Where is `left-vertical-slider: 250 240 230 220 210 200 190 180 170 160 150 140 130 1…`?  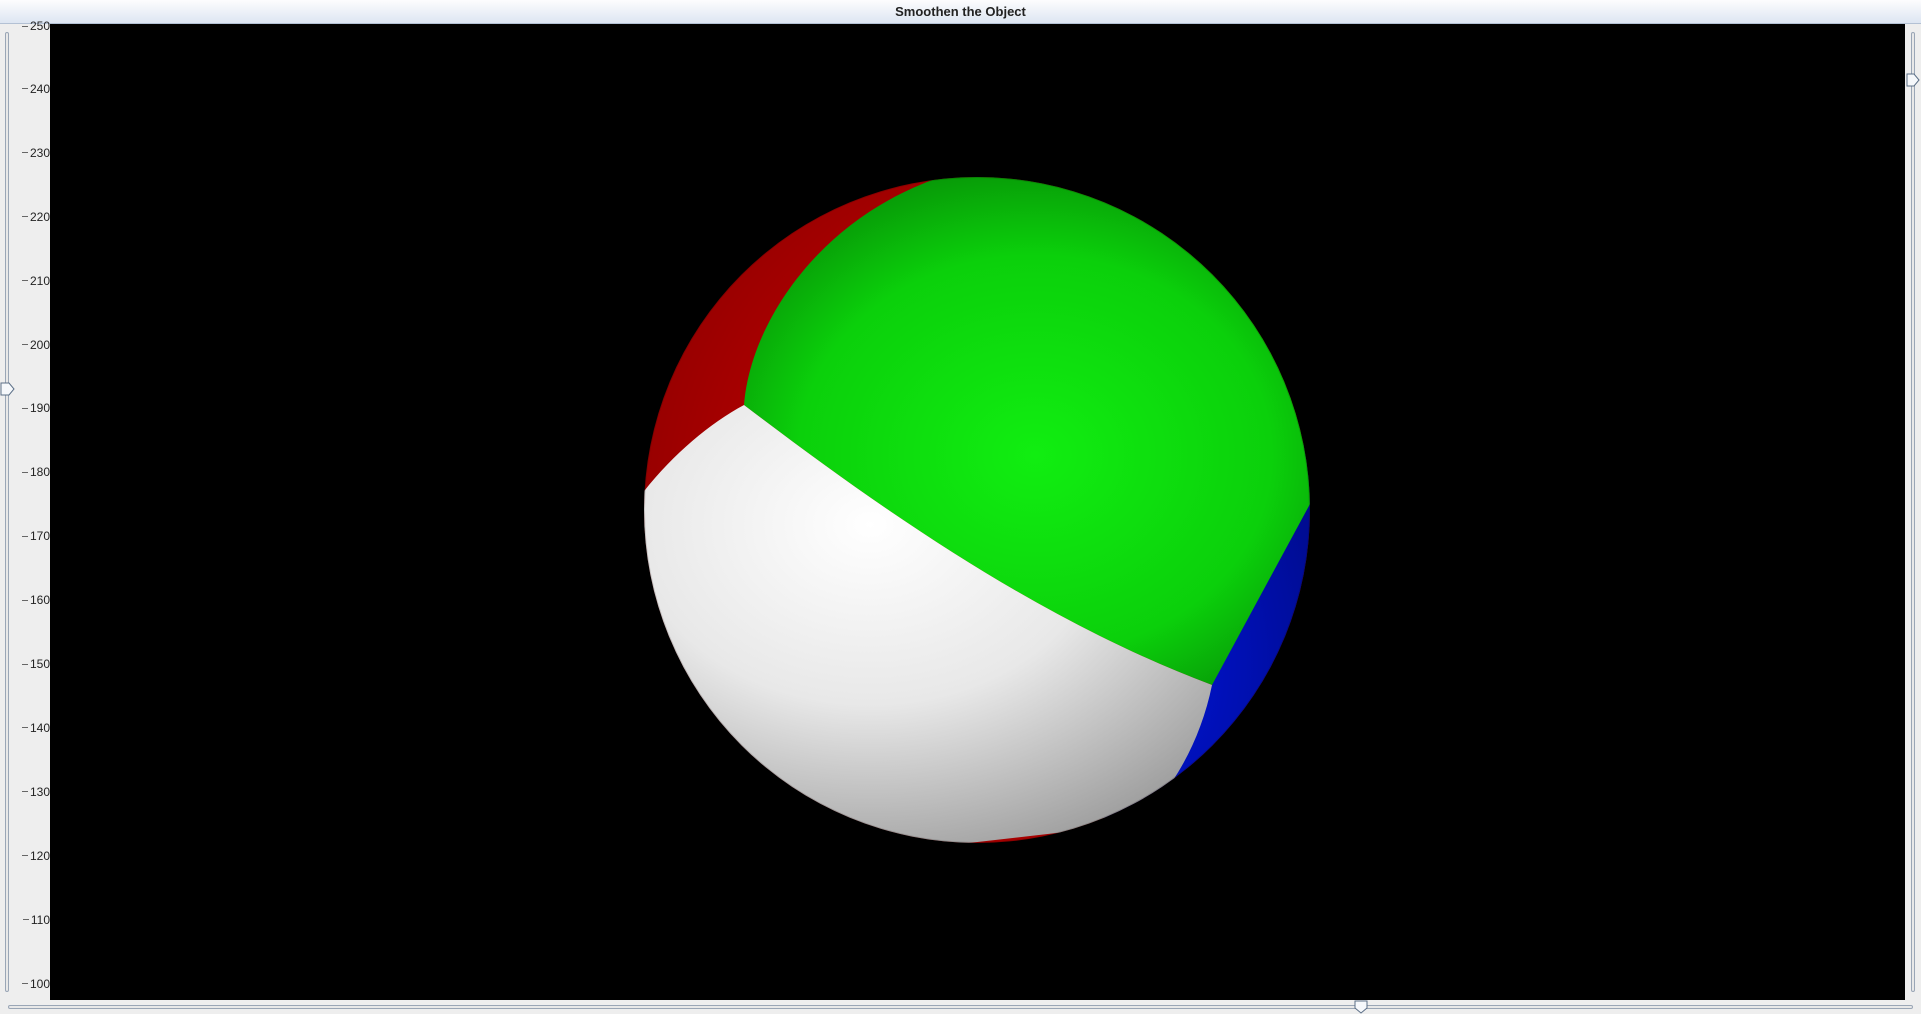
left-vertical-slider: 250 240 230 220 210 200 190 180 170 160 150 140 130 1… is located at coordinates (25, 509).